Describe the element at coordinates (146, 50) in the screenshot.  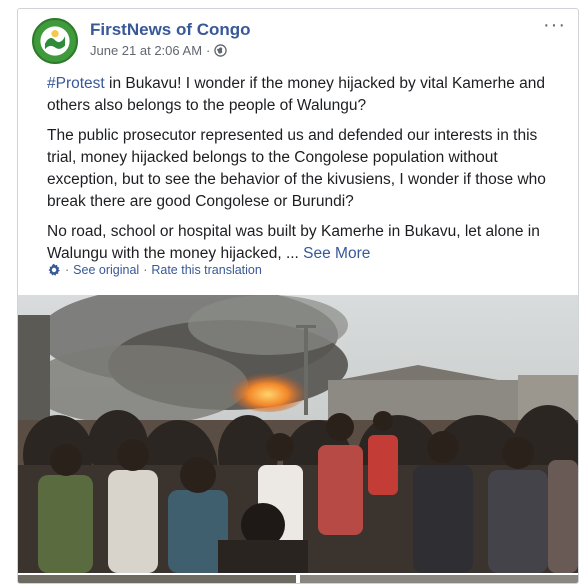
I see `post-timestamp: June 21 at 2:06 AM` at that location.